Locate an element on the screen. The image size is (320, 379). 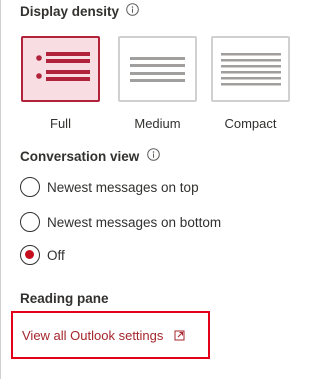
radio-label: Off is located at coordinates (56, 255).